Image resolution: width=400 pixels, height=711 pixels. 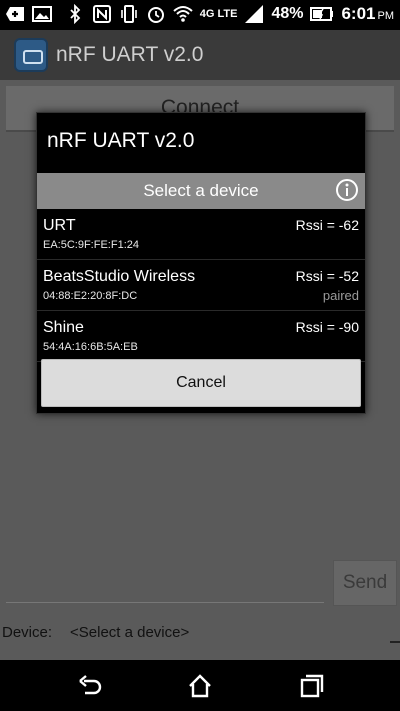 I want to click on device-rssi: Rssi = -90, so click(x=327, y=327).